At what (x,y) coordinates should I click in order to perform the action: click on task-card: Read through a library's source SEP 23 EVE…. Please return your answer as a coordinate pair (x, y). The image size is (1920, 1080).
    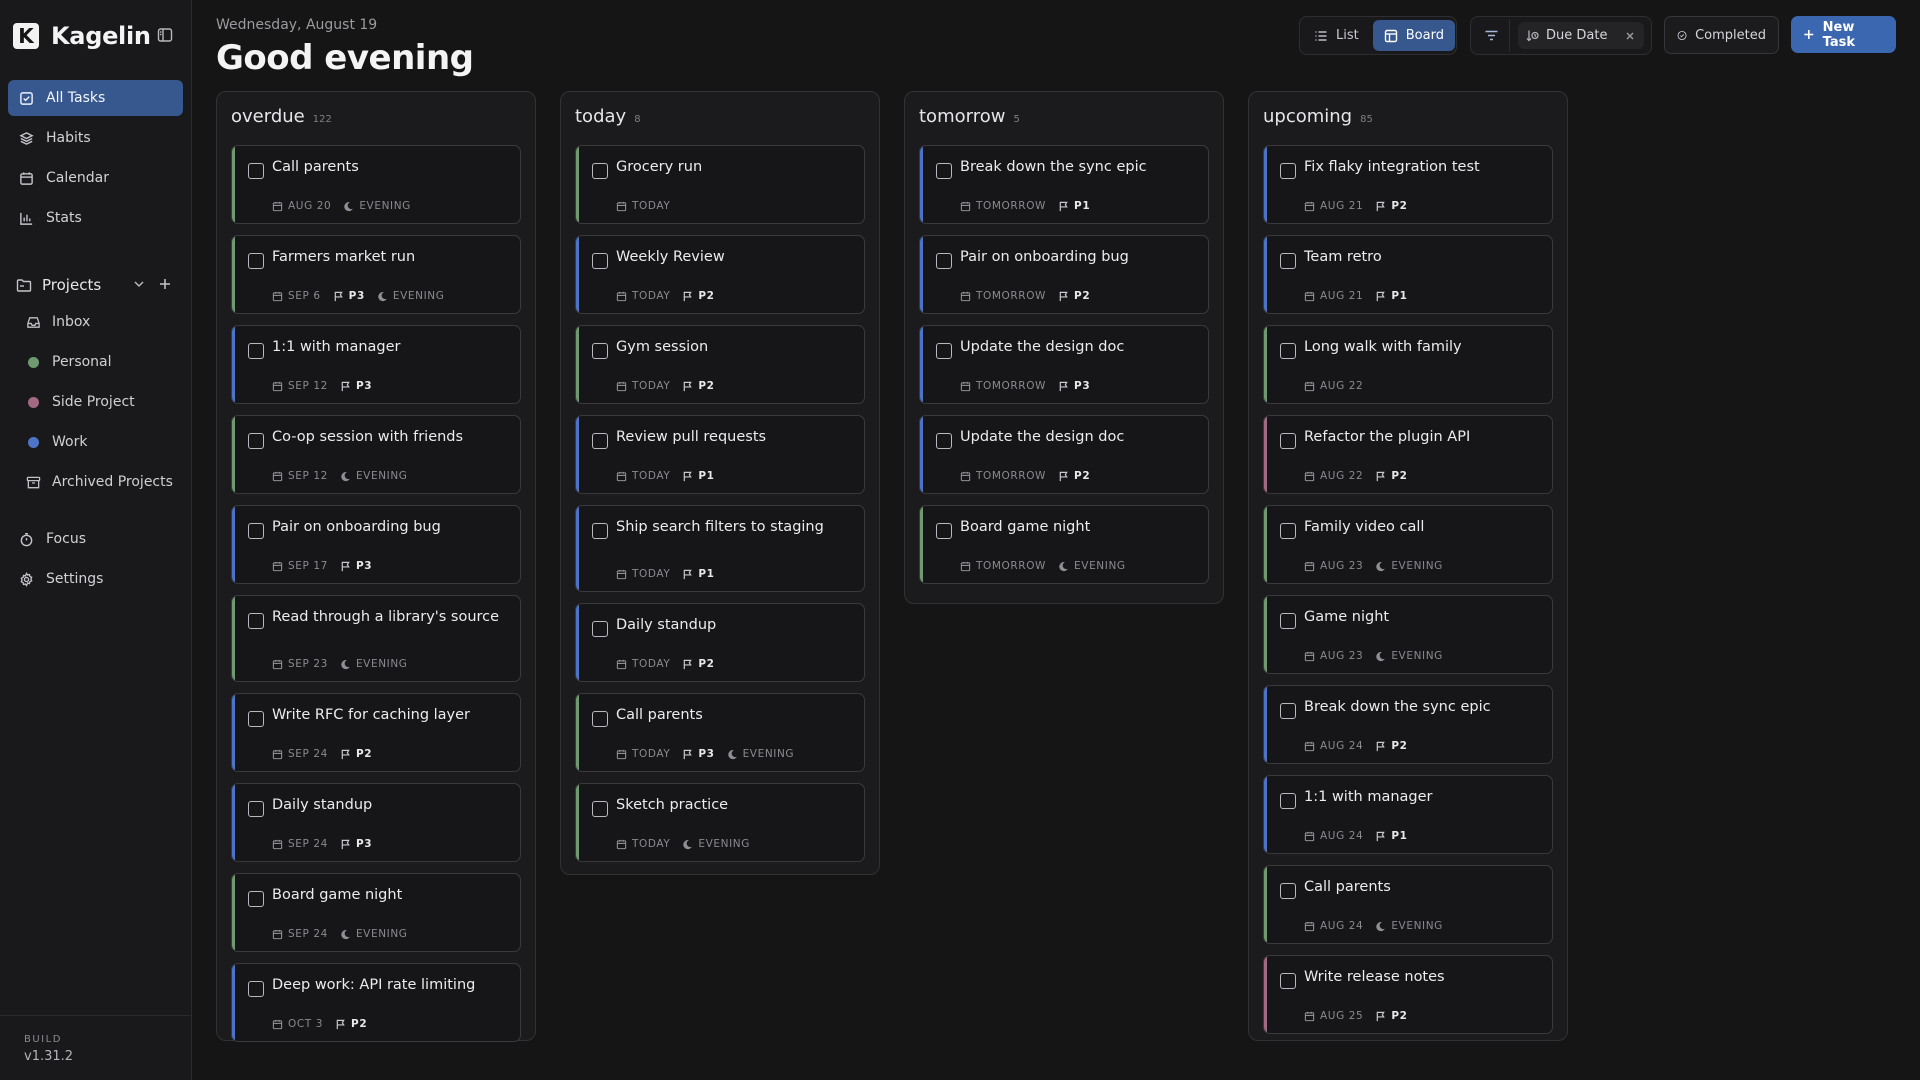
    Looking at the image, I should click on (376, 638).